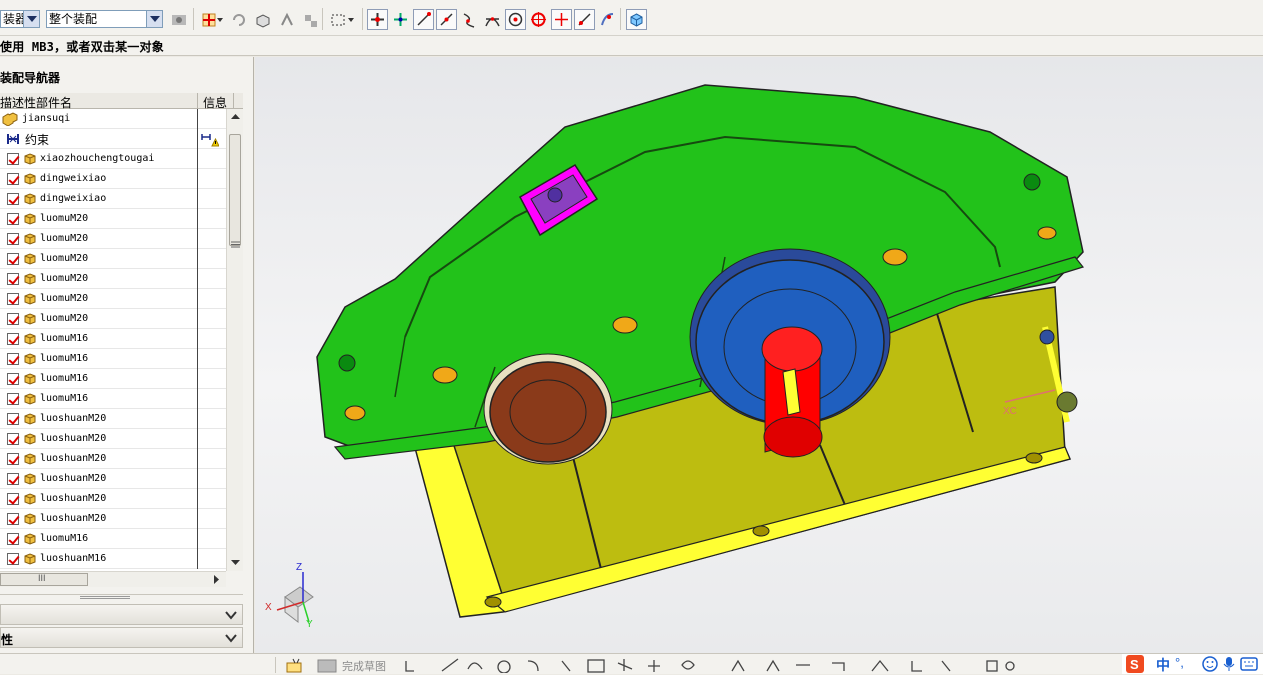 The image size is (1263, 675). Describe the element at coordinates (364, 666) in the screenshot. I see `finish-sketch-label: 完成草图` at that location.